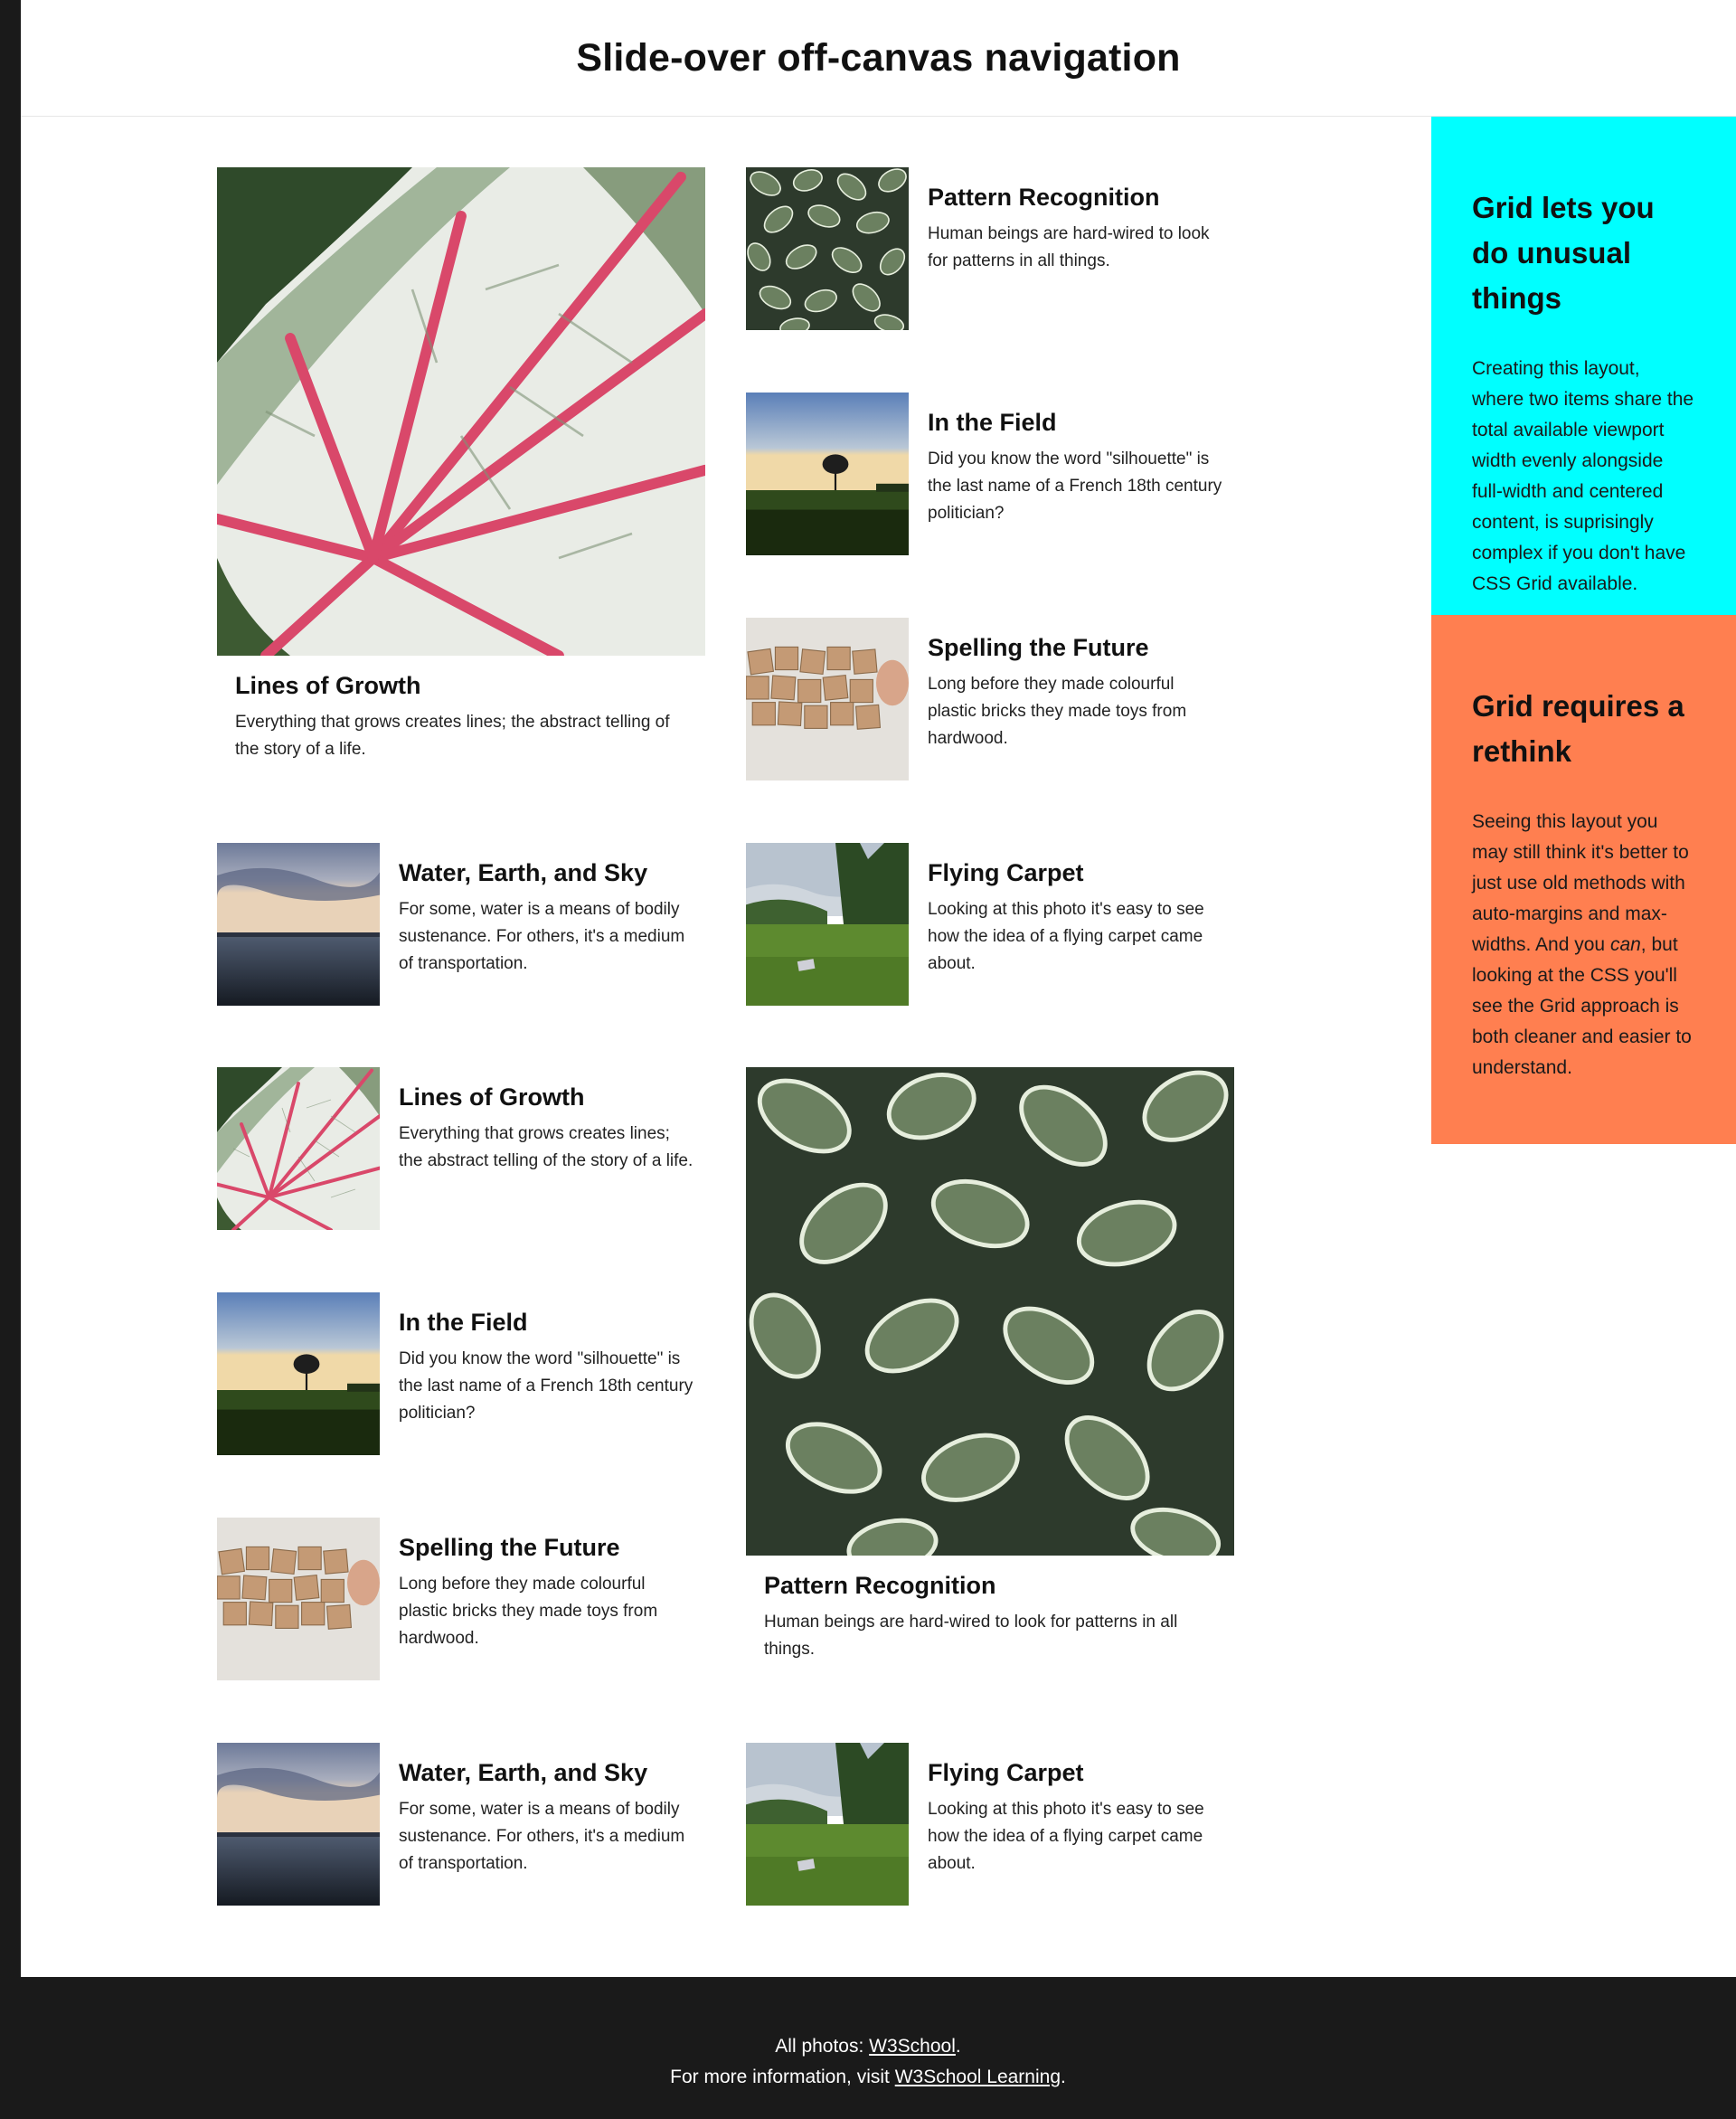  I want to click on footer-credits: All photos: W3School., so click(868, 2046).